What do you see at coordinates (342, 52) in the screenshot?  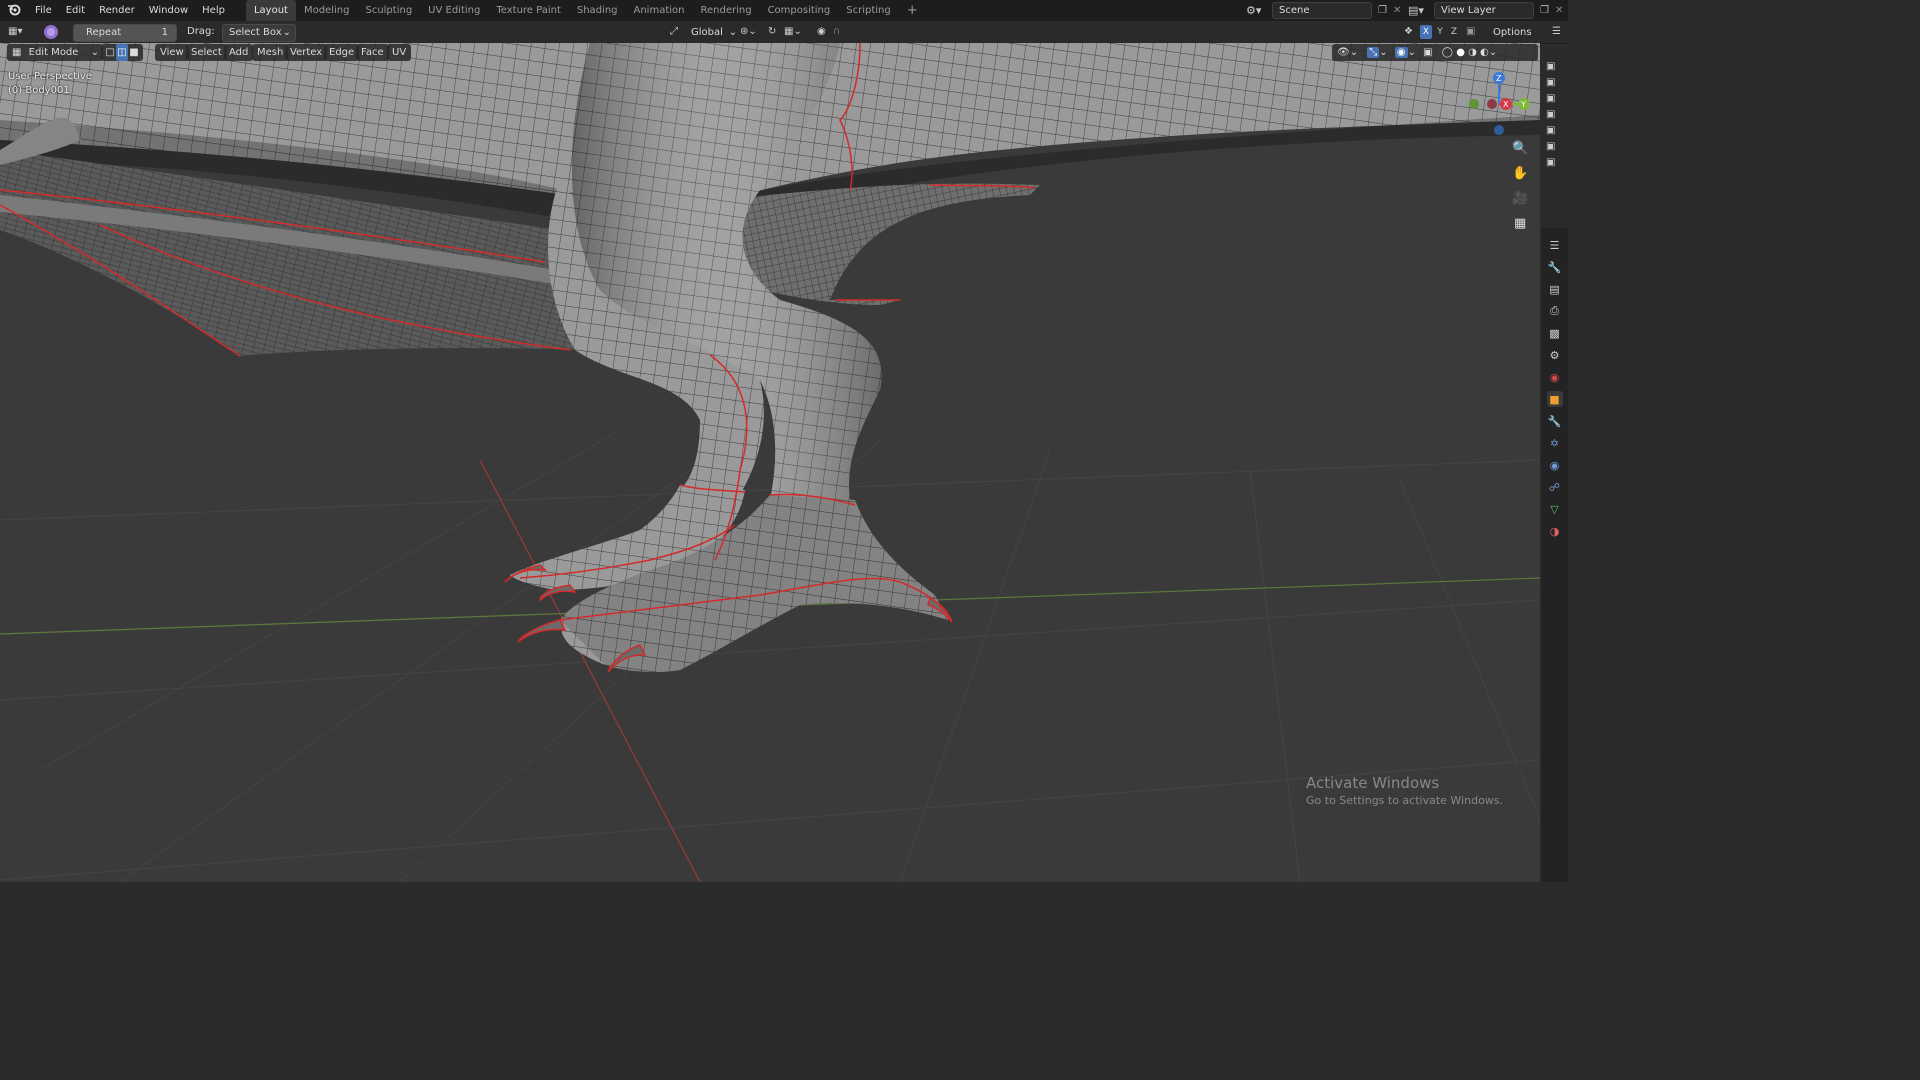 I see `viewport-menu-edge: Edge` at bounding box center [342, 52].